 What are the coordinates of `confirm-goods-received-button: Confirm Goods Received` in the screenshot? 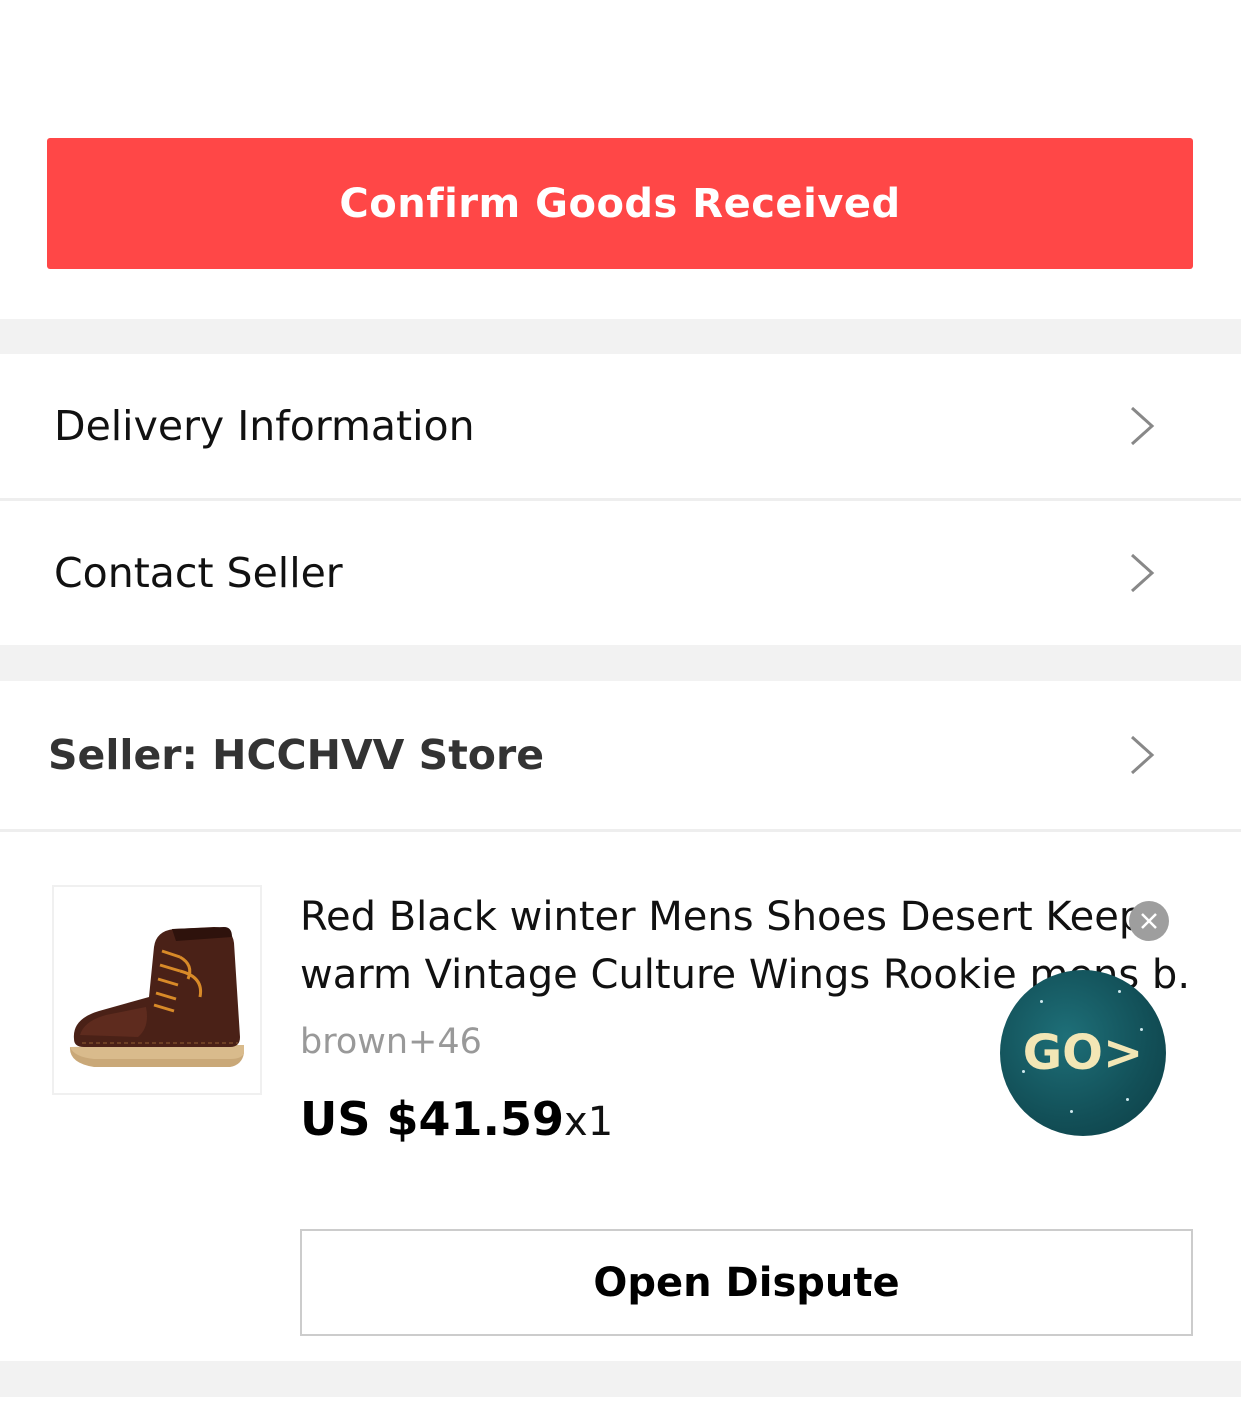 It's located at (620, 203).